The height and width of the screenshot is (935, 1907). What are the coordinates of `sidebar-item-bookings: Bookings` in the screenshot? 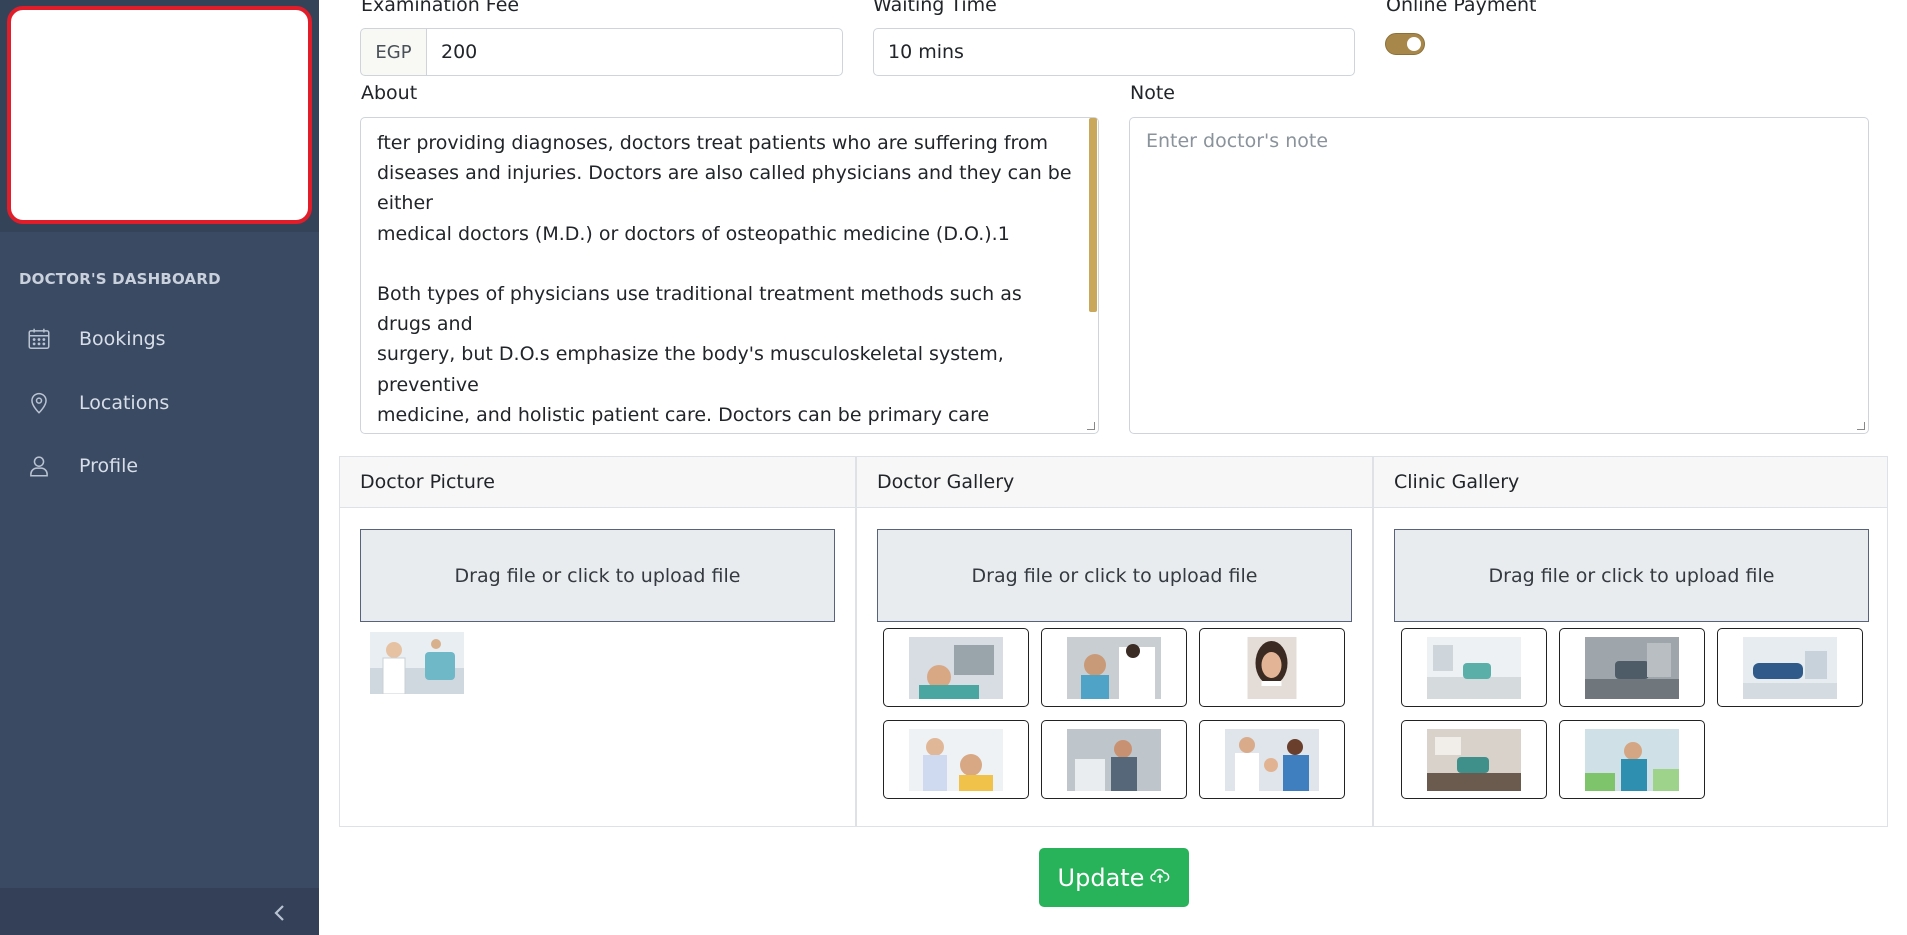 It's located at (159, 339).